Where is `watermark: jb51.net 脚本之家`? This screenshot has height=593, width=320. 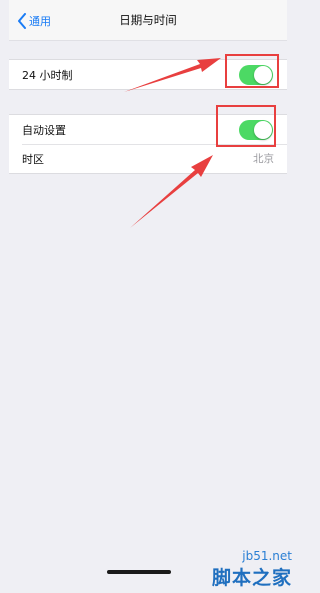 watermark: jb51.net 脚本之家 is located at coordinates (252, 569).